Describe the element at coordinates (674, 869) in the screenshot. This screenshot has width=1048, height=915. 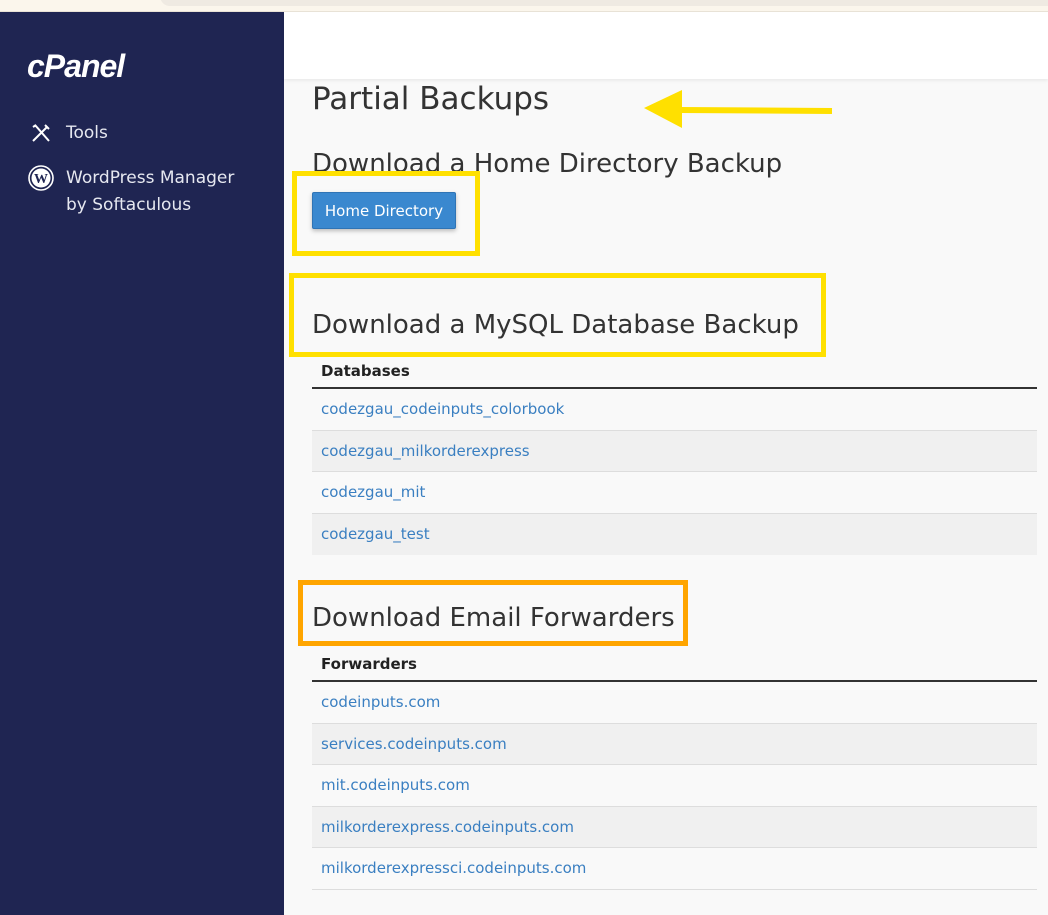
I see `forwarder-link: milkorderexpressci.codeinputs.com` at that location.